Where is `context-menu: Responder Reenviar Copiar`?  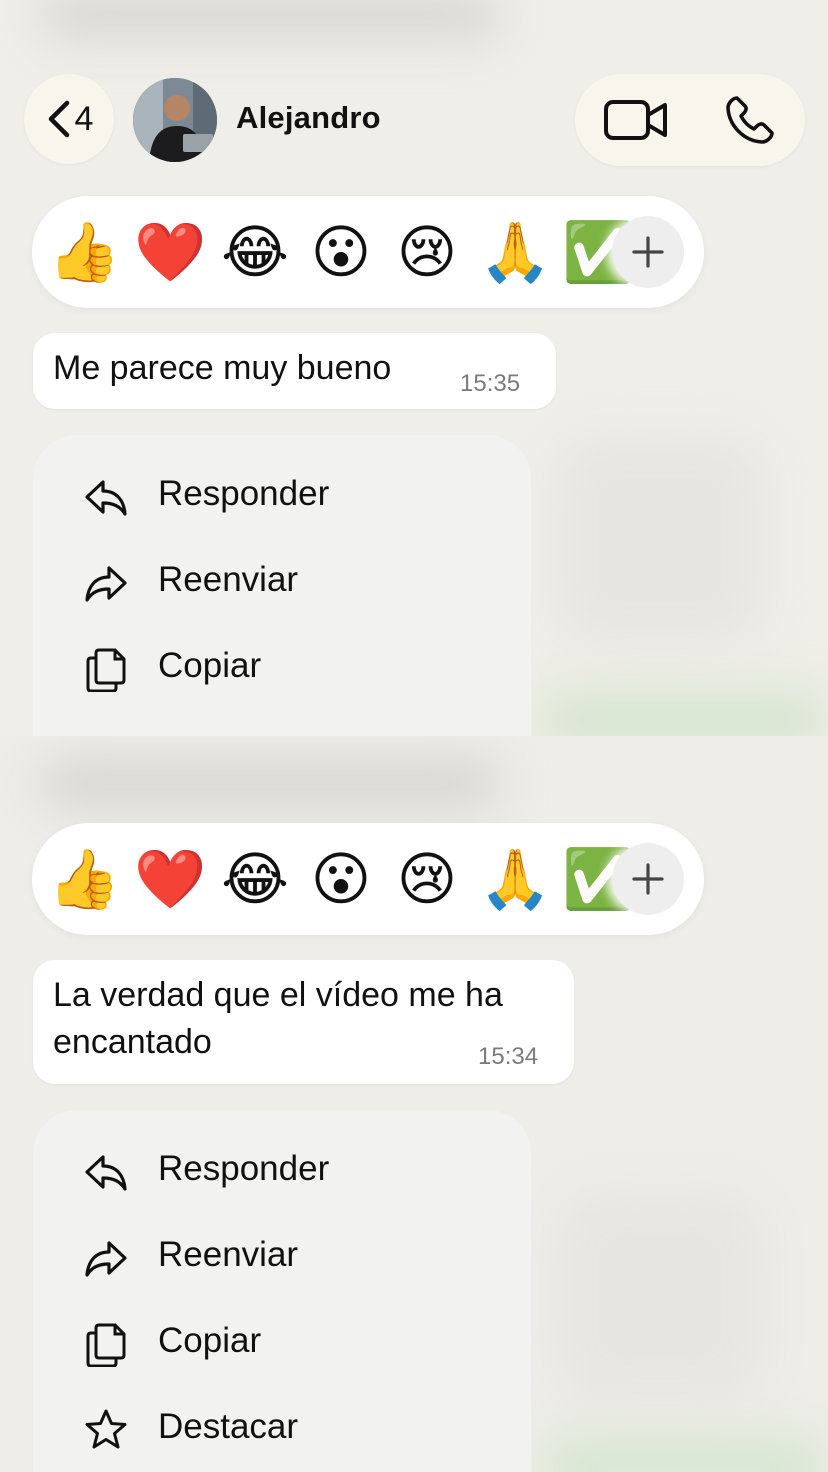 context-menu: Responder Reenviar Copiar is located at coordinates (282, 585).